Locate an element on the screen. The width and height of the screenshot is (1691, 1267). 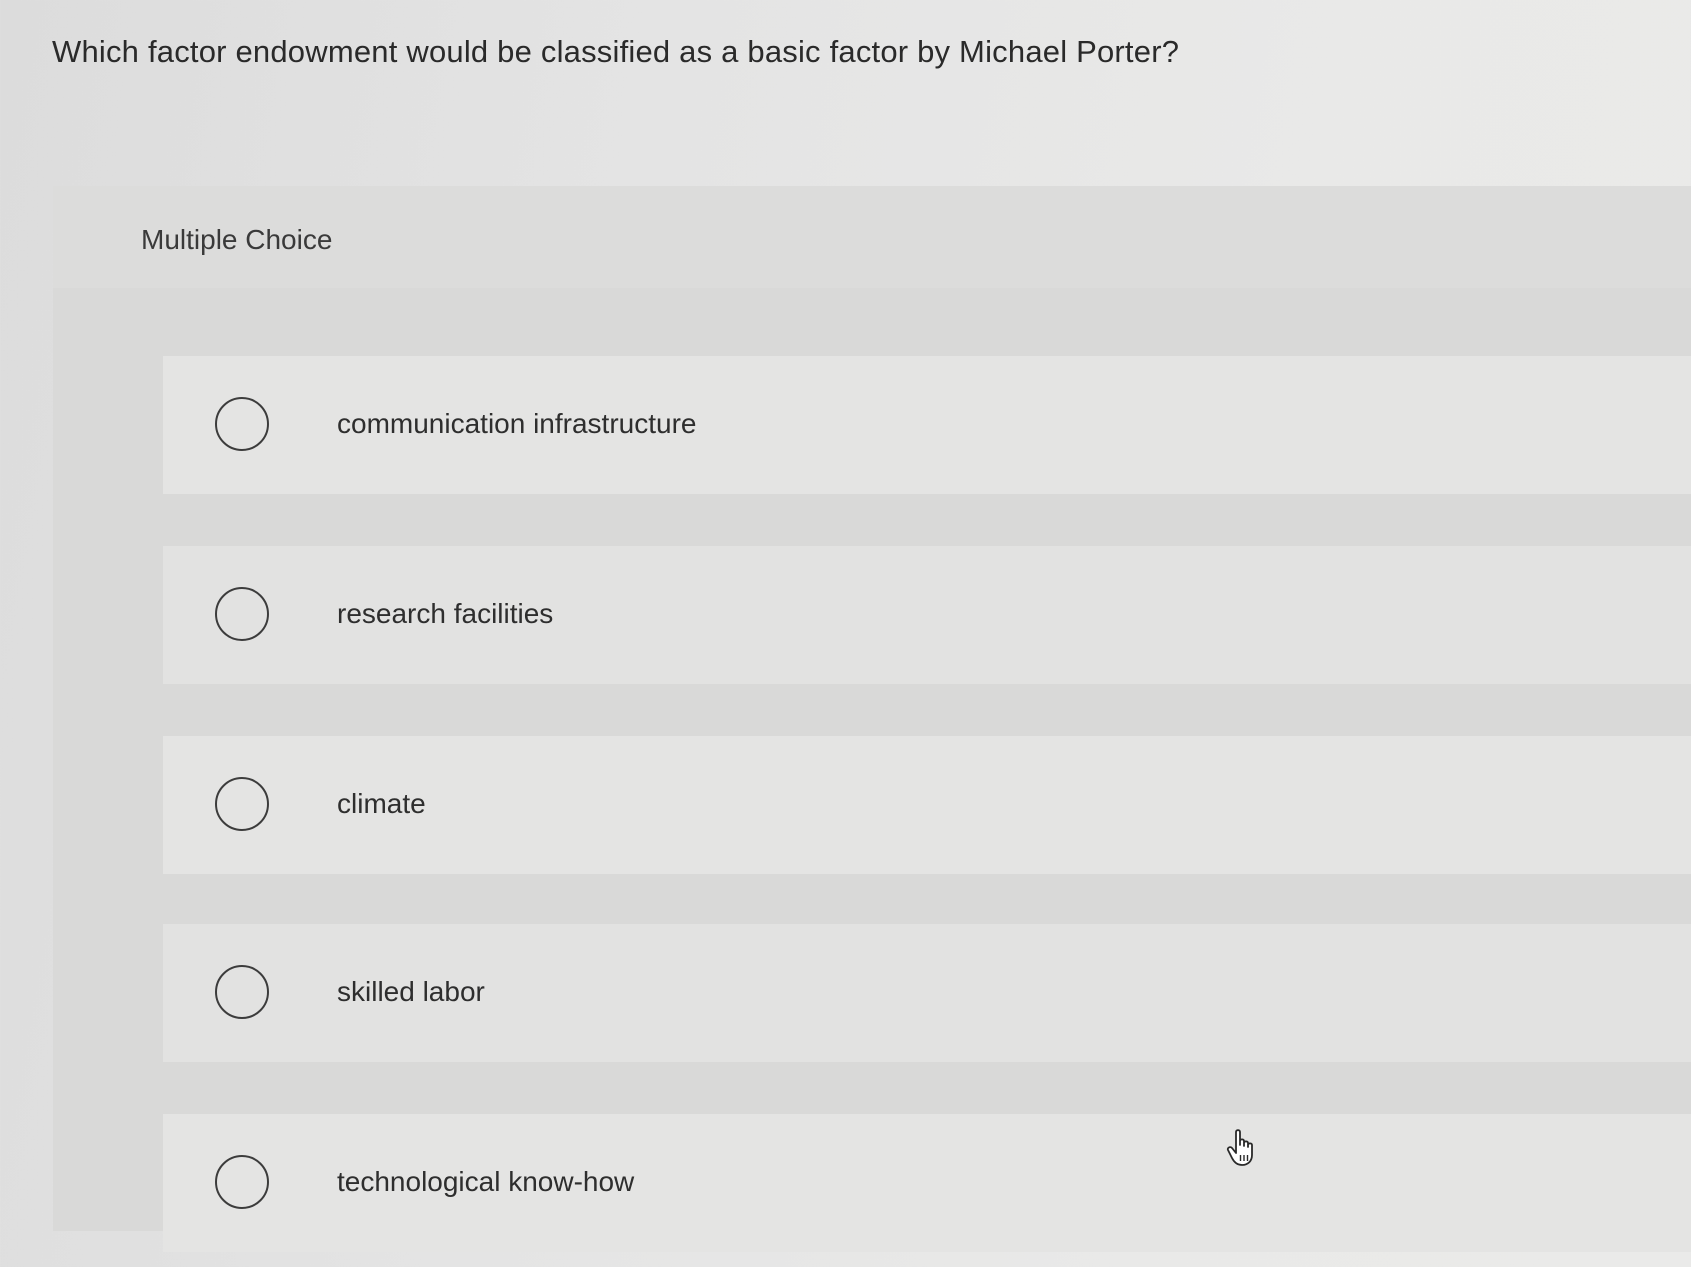
answer-option-label: climate is located at coordinates (381, 803).